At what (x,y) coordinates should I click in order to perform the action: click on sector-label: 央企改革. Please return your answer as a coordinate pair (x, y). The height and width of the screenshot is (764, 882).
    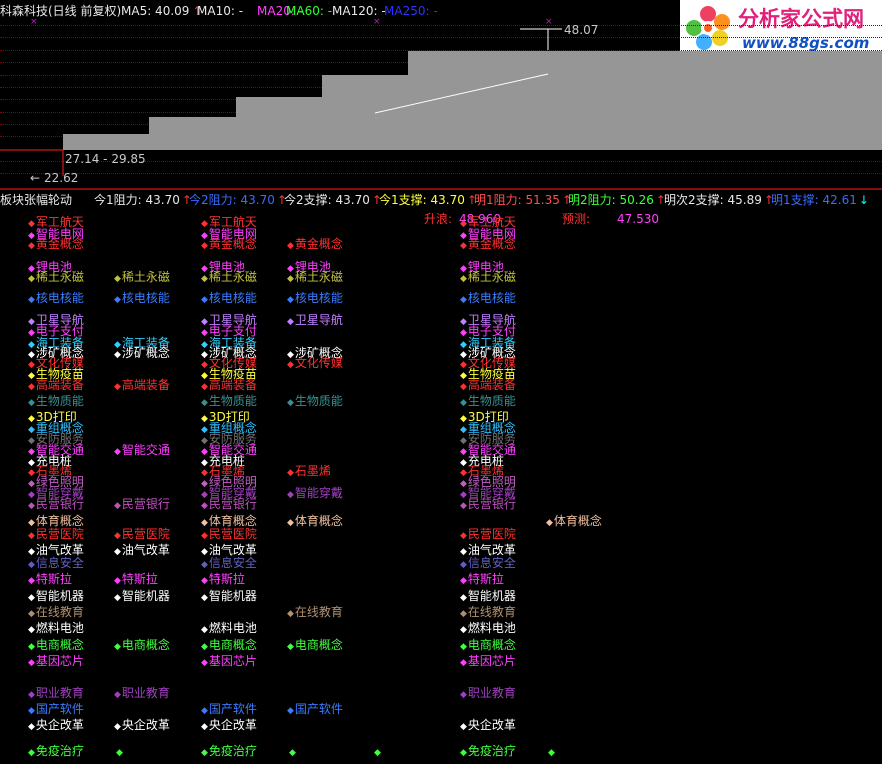
    Looking at the image, I should click on (59, 725).